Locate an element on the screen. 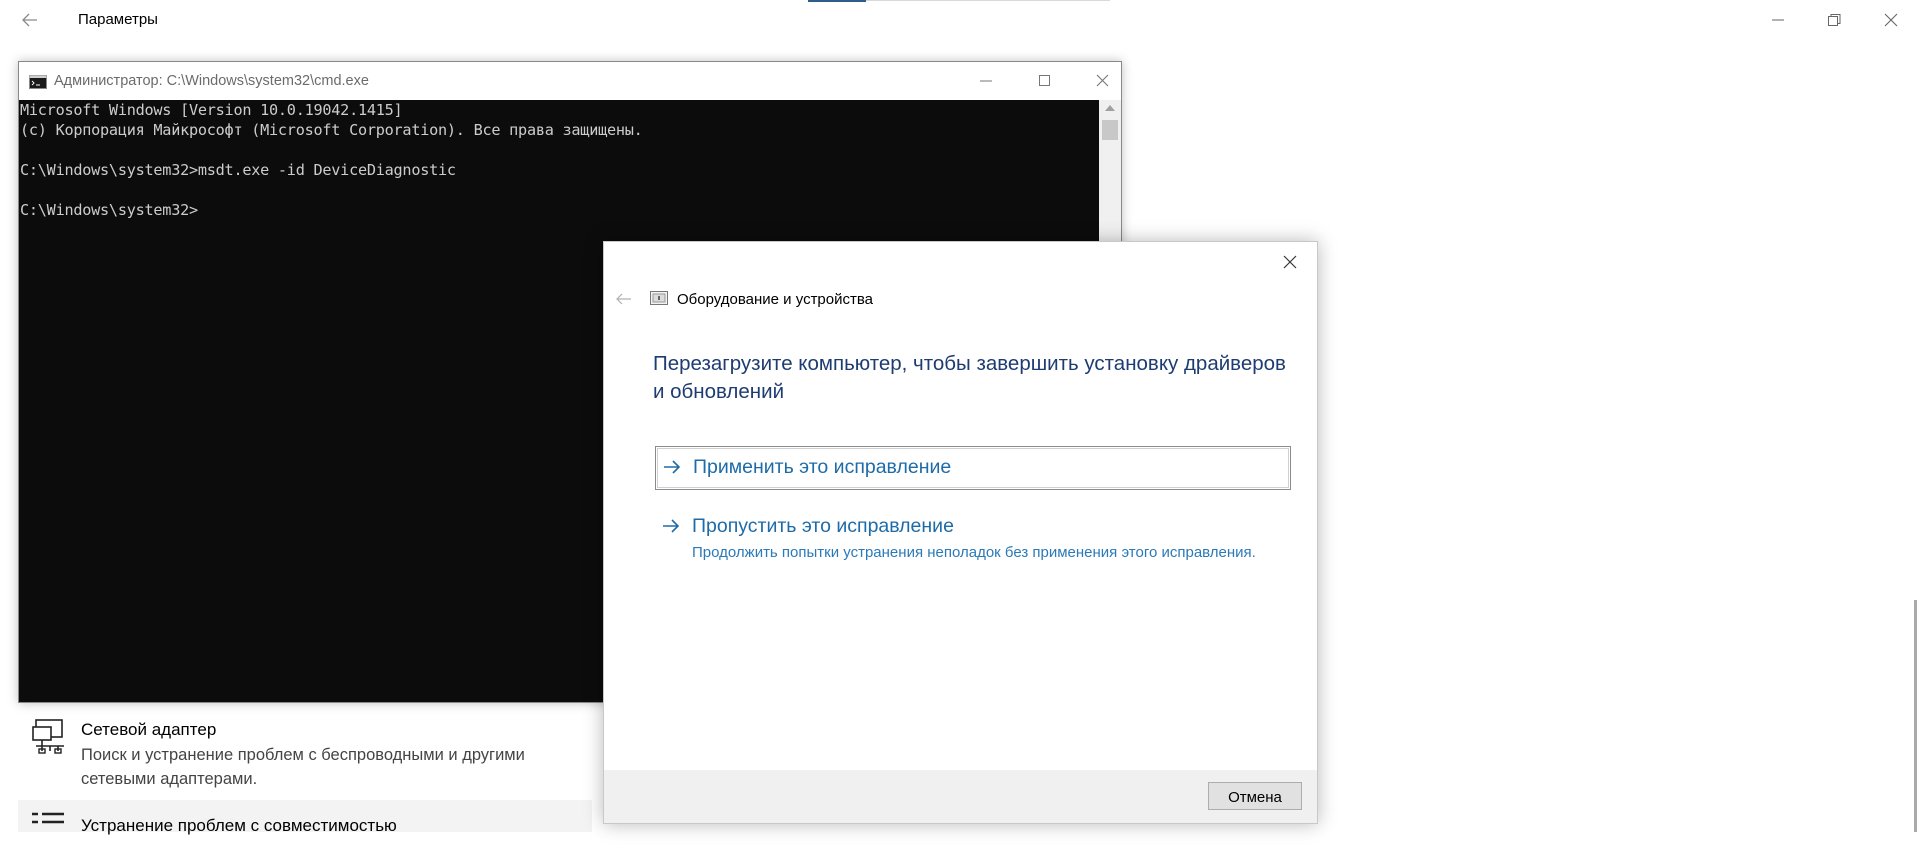 The image size is (1920, 857). troubleshooter-compatibility: Устранение проблем с совместимостью is located at coordinates (305, 817).